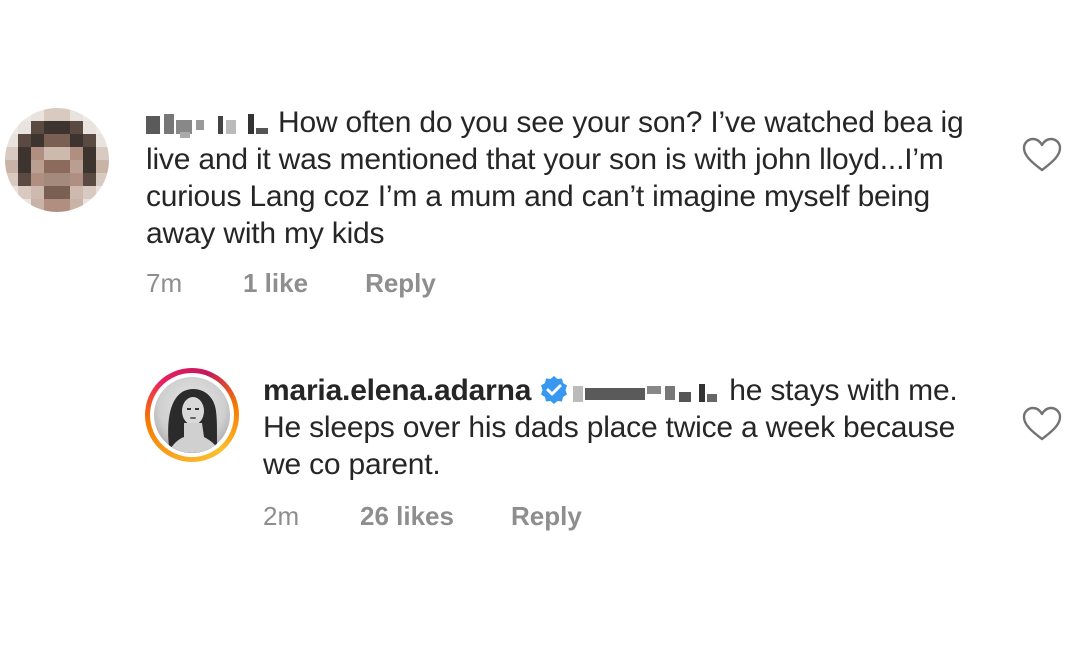  I want to click on verified-badge-icon, so click(554, 390).